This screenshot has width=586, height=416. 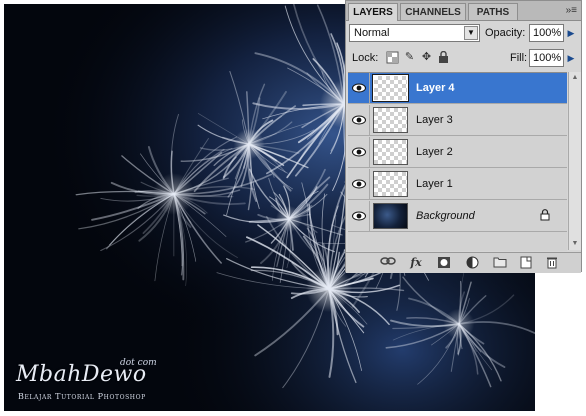 I want to click on scroll-up-icon: ▲, so click(x=575, y=78).